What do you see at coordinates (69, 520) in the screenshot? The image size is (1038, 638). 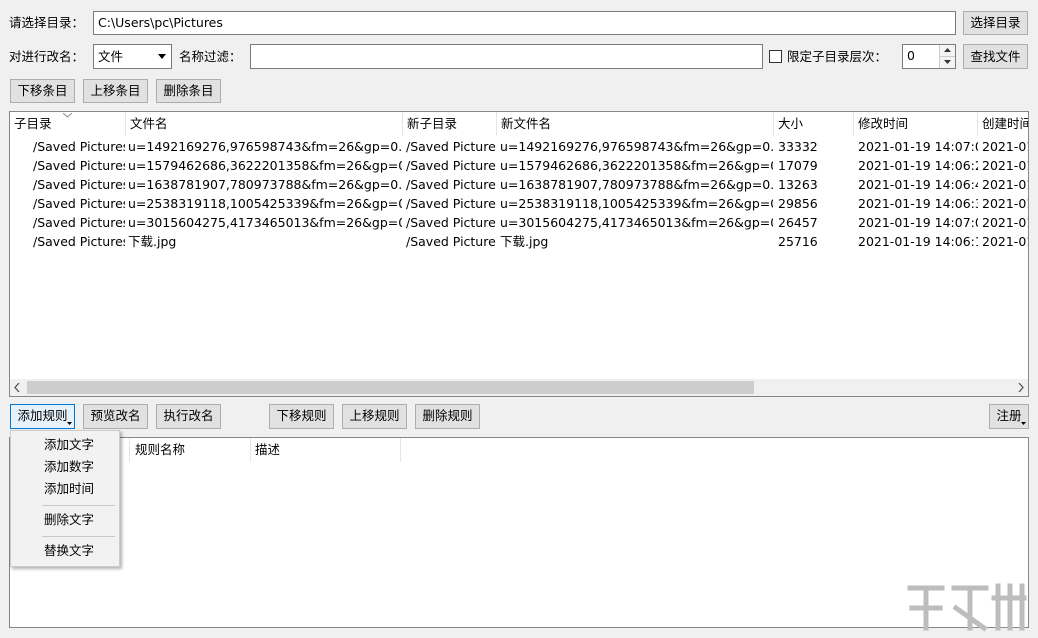 I see `menu-item-delete-text: 删除文字` at bounding box center [69, 520].